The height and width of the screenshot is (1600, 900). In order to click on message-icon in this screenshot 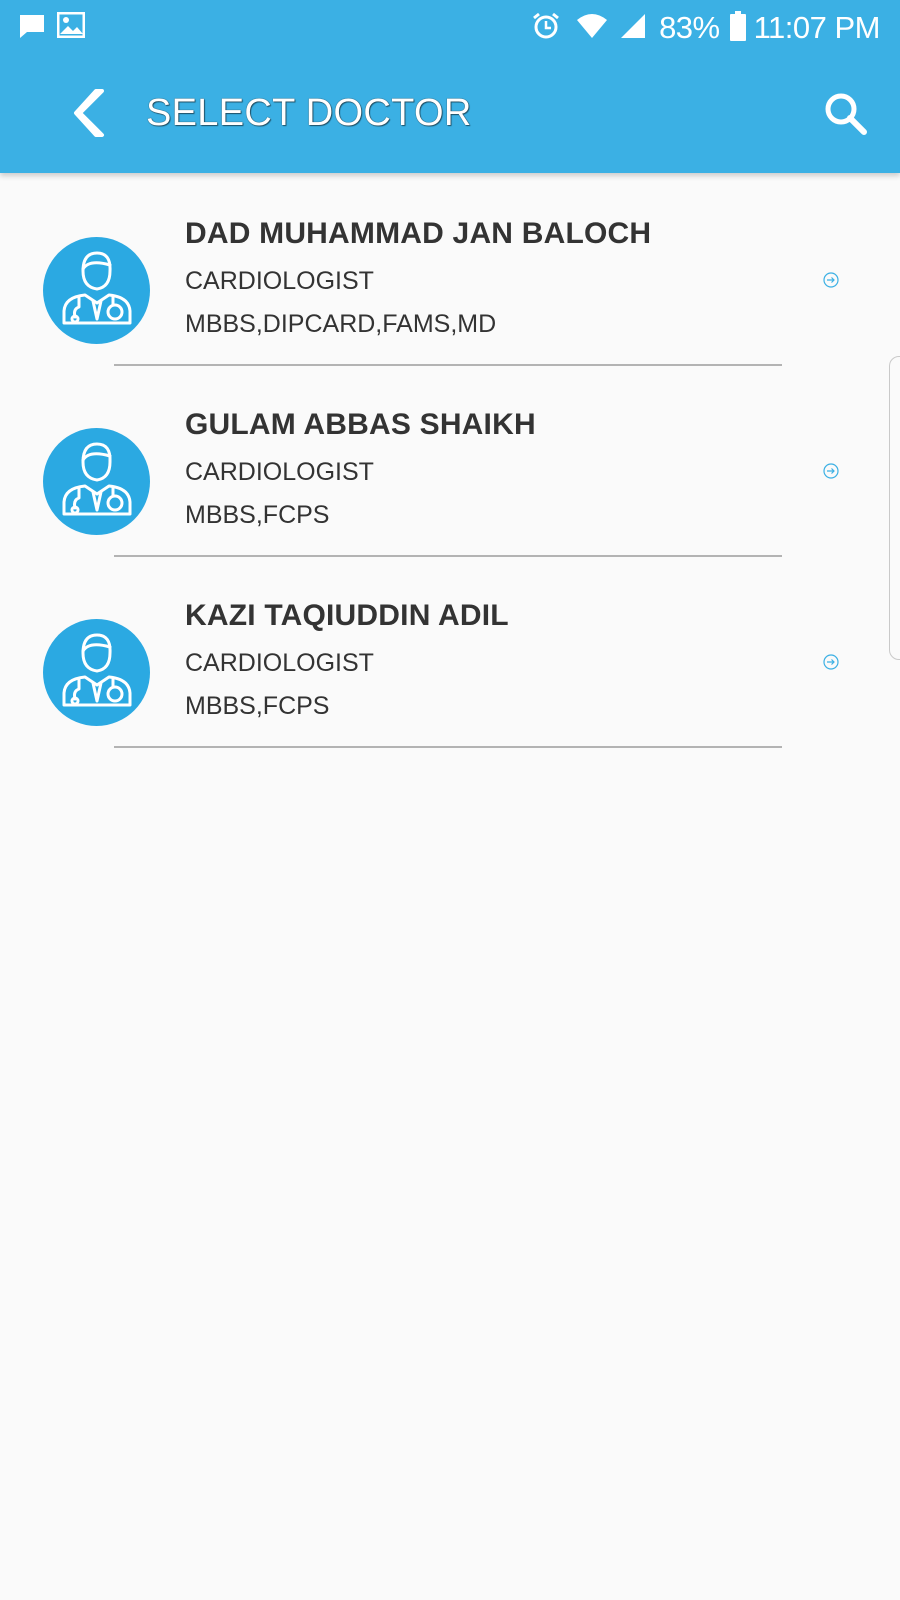, I will do `click(32, 28)`.